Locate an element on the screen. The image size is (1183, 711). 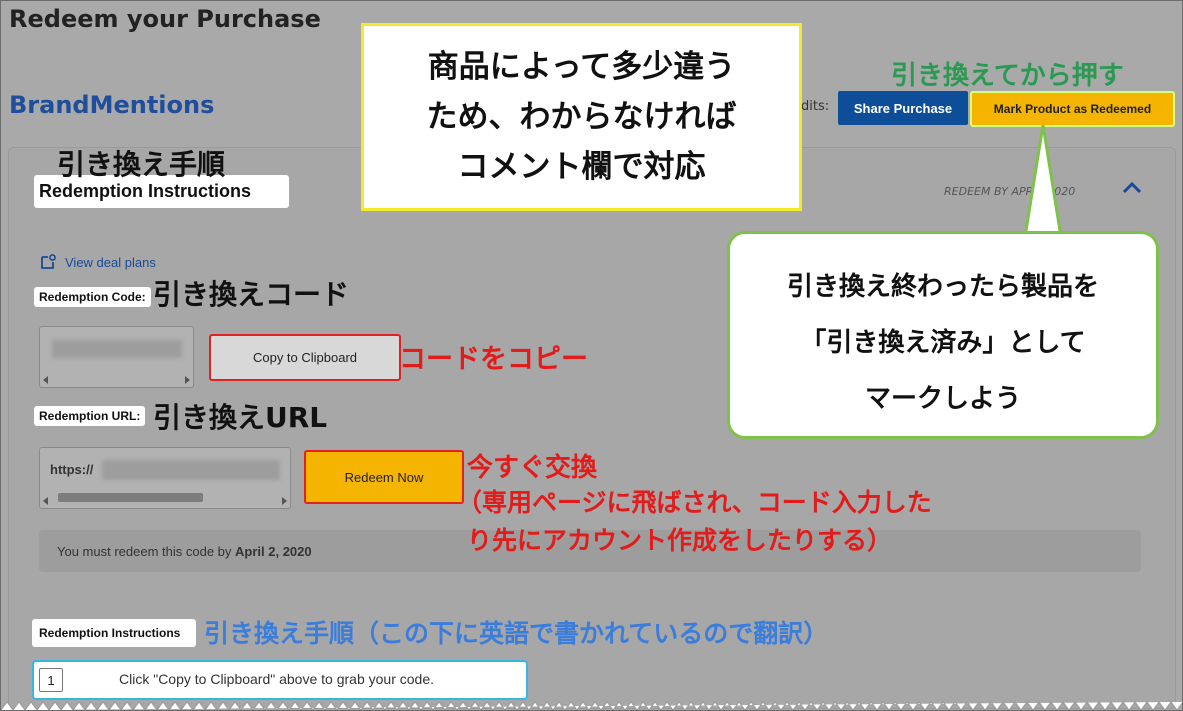
callout-line: 引き換え終わったら製品を is located at coordinates (942, 287).